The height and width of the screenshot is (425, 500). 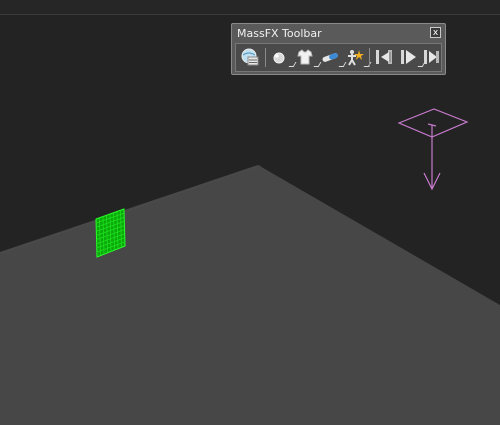 I want to click on constraint-button, so click(x=333, y=57).